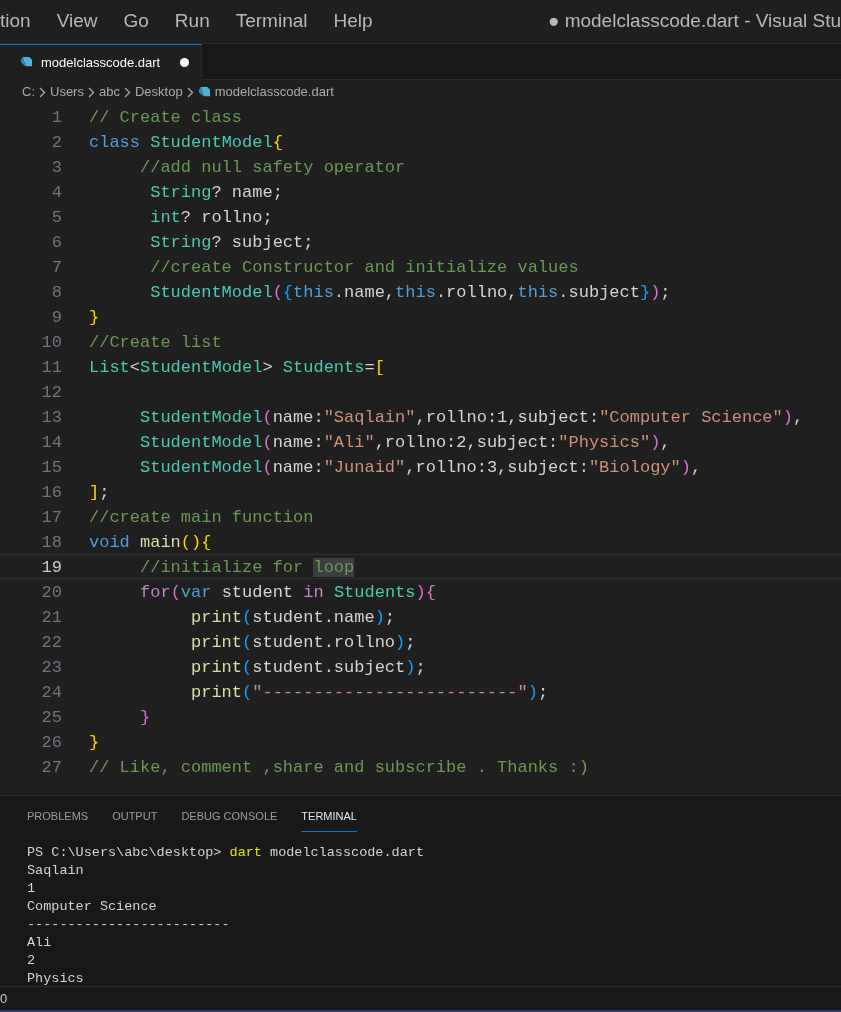 Image resolution: width=841 pixels, height=1012 pixels. I want to click on code-line: // Create class, so click(166, 117).